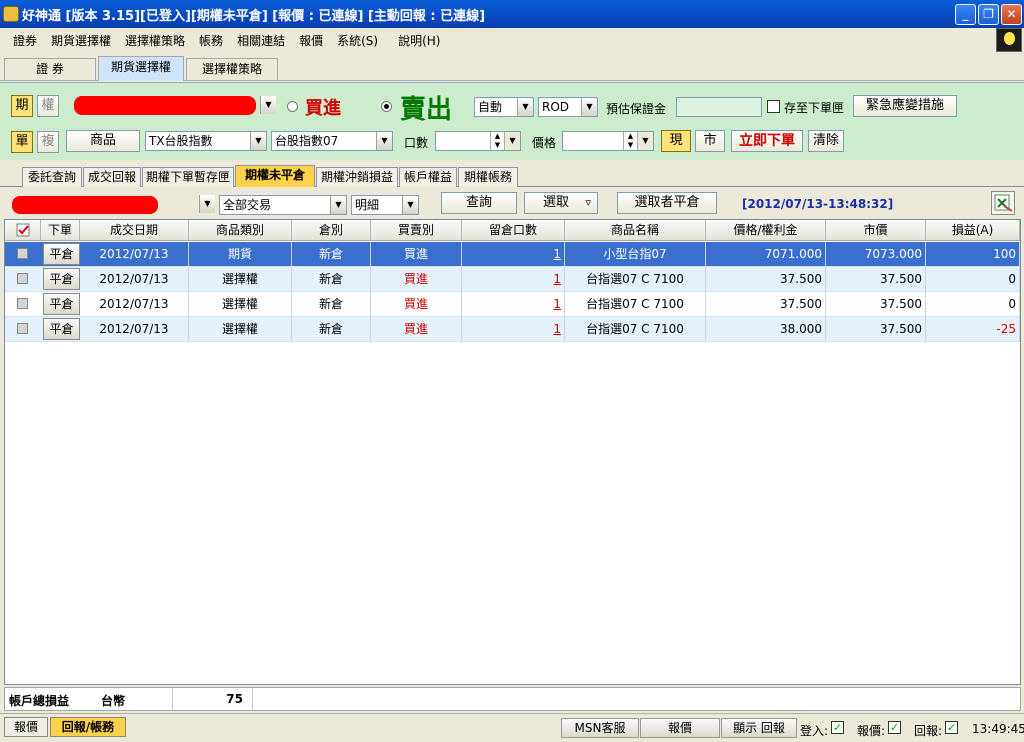 The image size is (1024, 742). Describe the element at coordinates (25, 40) in the screenshot. I see `menu-securities: 證券` at that location.